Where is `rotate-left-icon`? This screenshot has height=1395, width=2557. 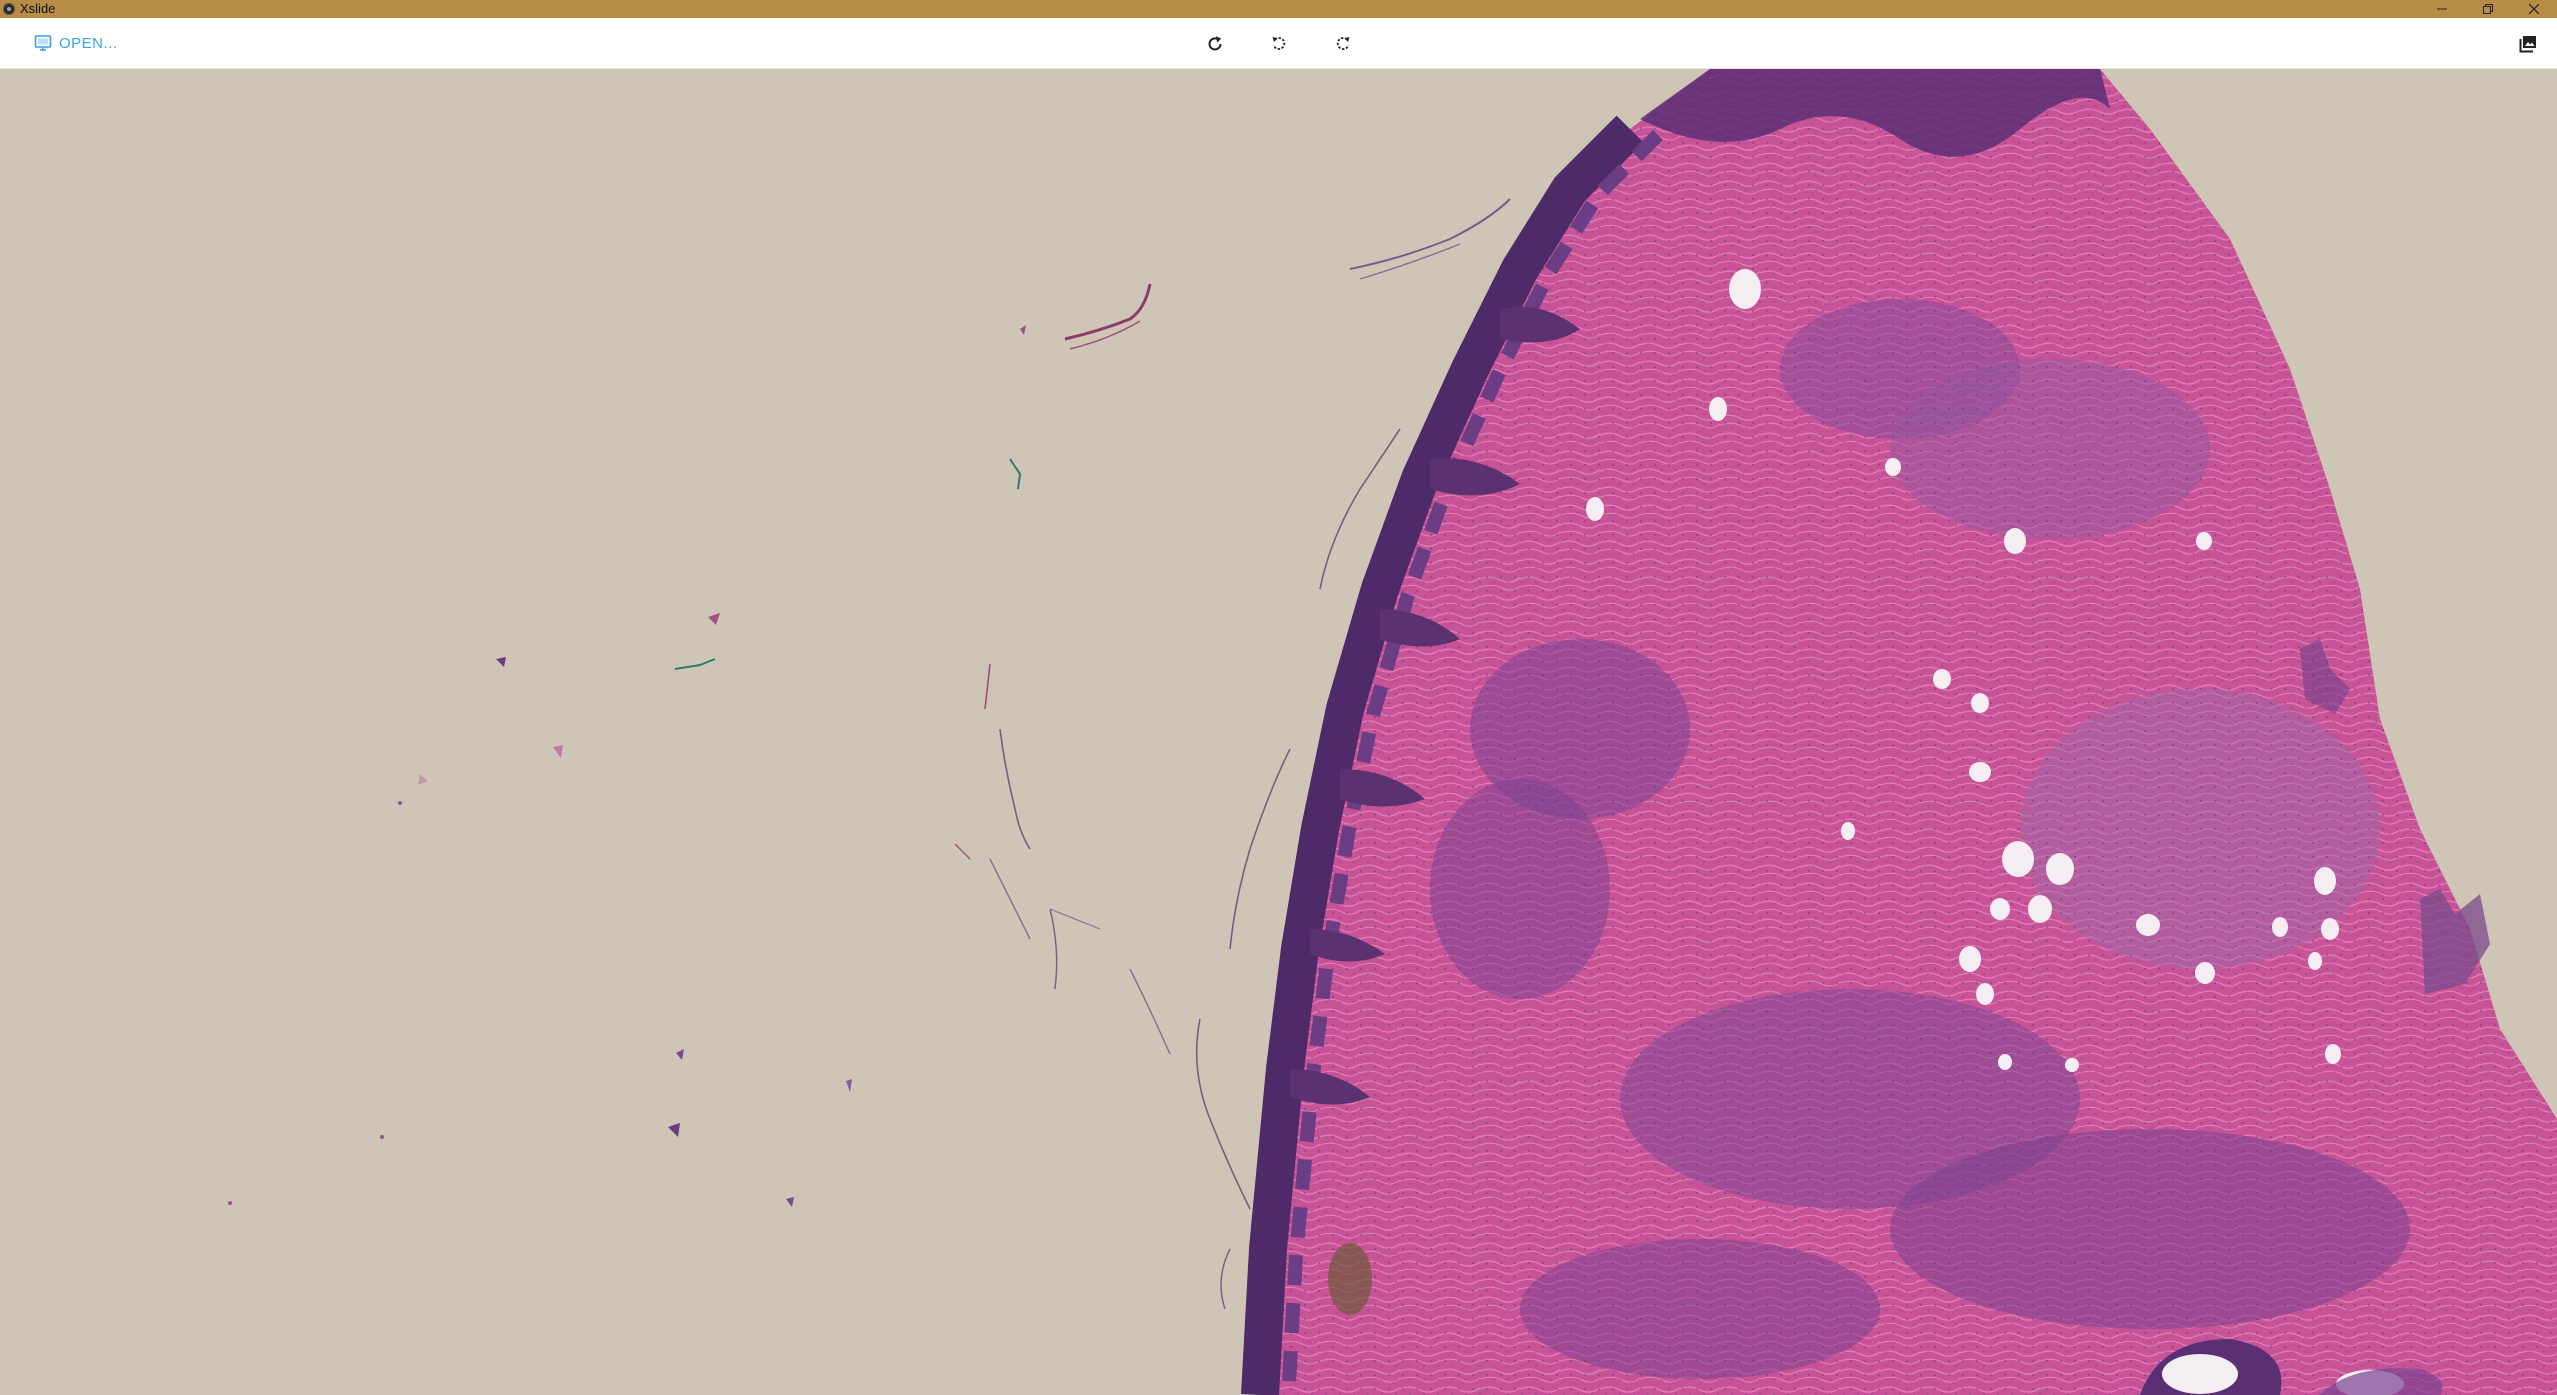
rotate-left-icon is located at coordinates (1279, 43).